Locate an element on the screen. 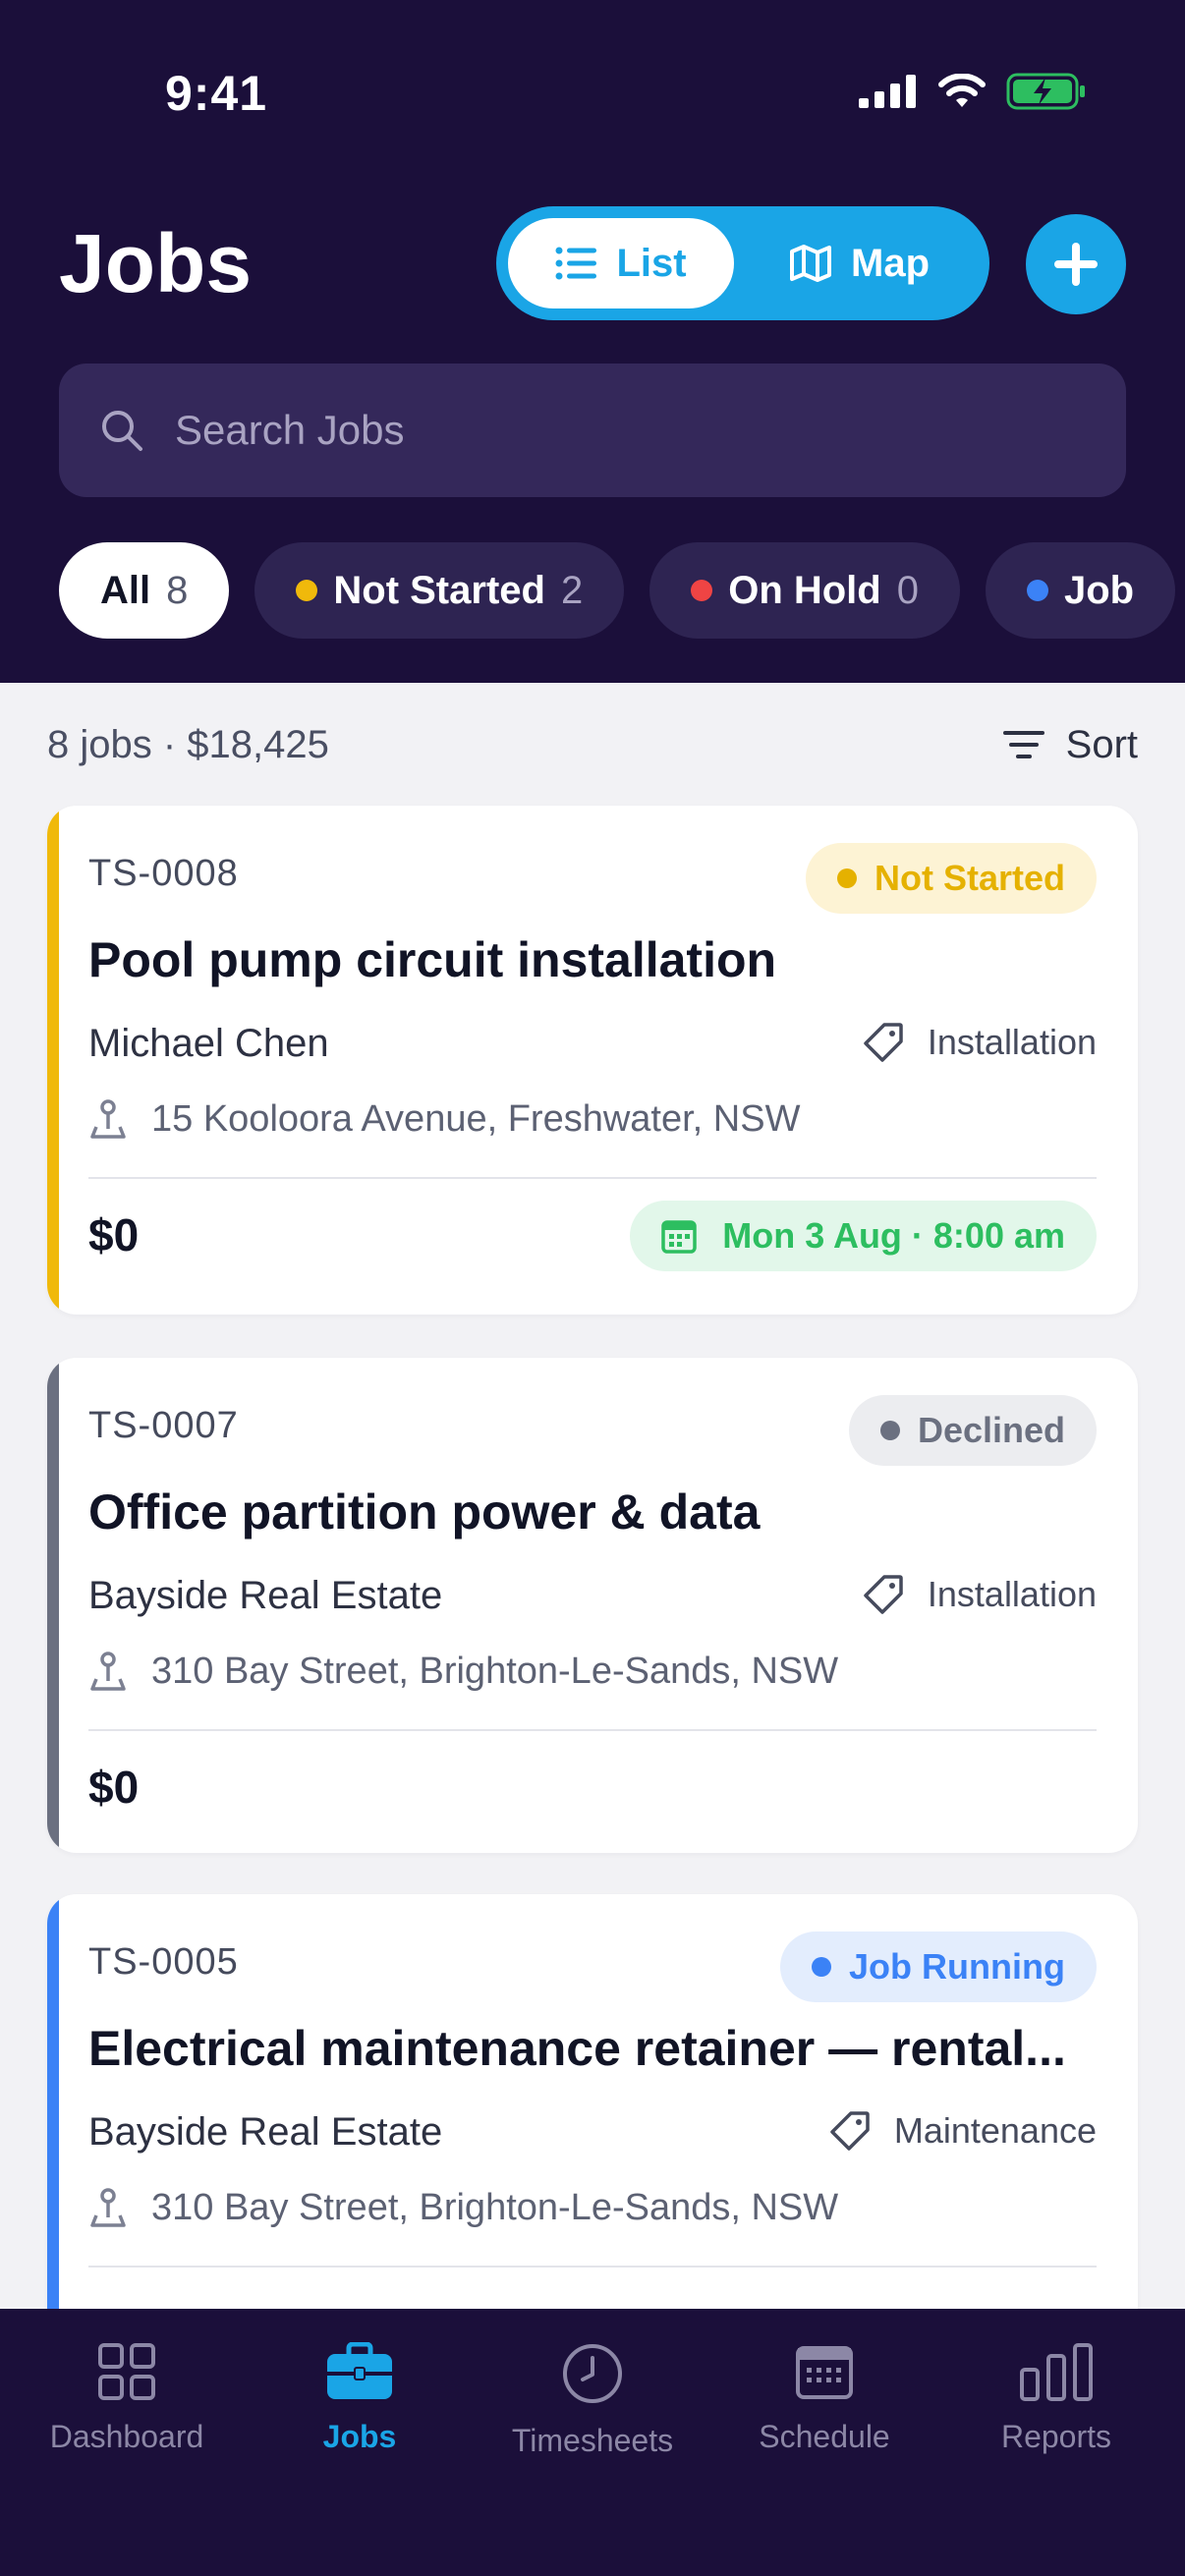 The width and height of the screenshot is (1185, 2576). filter-chip-count: 8 is located at coordinates (178, 590).